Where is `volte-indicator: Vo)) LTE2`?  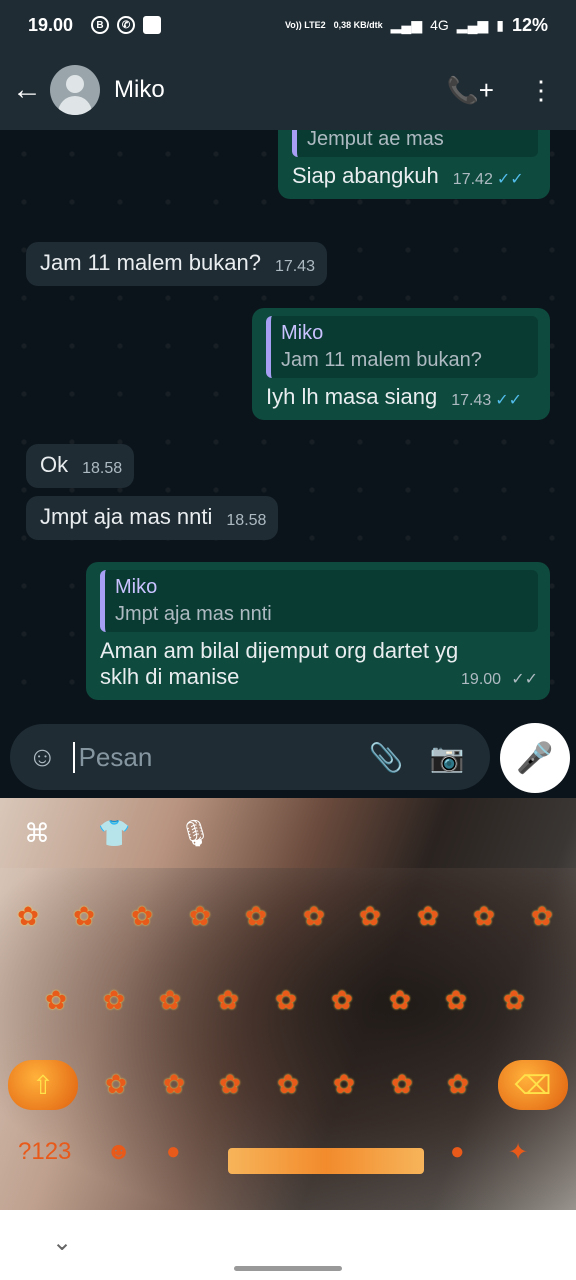
volte-indicator: Vo)) LTE2 is located at coordinates (305, 24).